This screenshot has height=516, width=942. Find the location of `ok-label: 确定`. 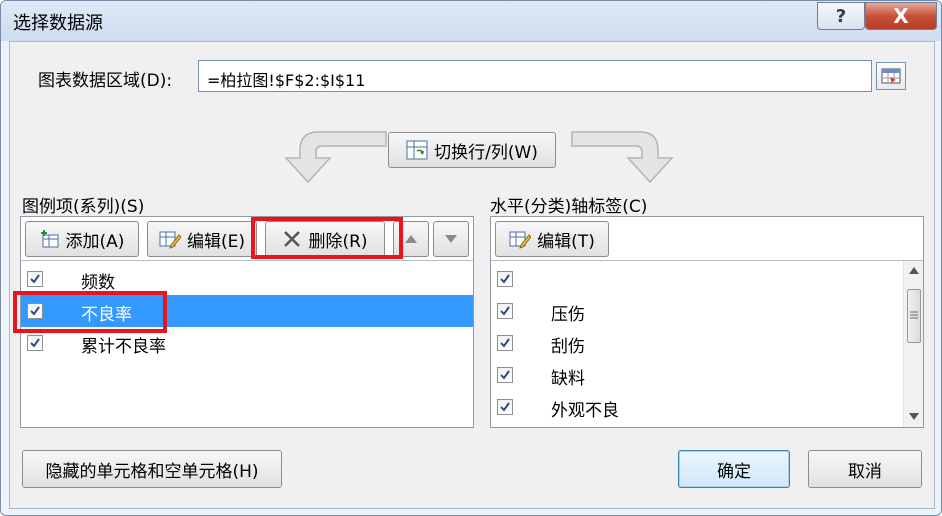

ok-label: 确定 is located at coordinates (734, 471).